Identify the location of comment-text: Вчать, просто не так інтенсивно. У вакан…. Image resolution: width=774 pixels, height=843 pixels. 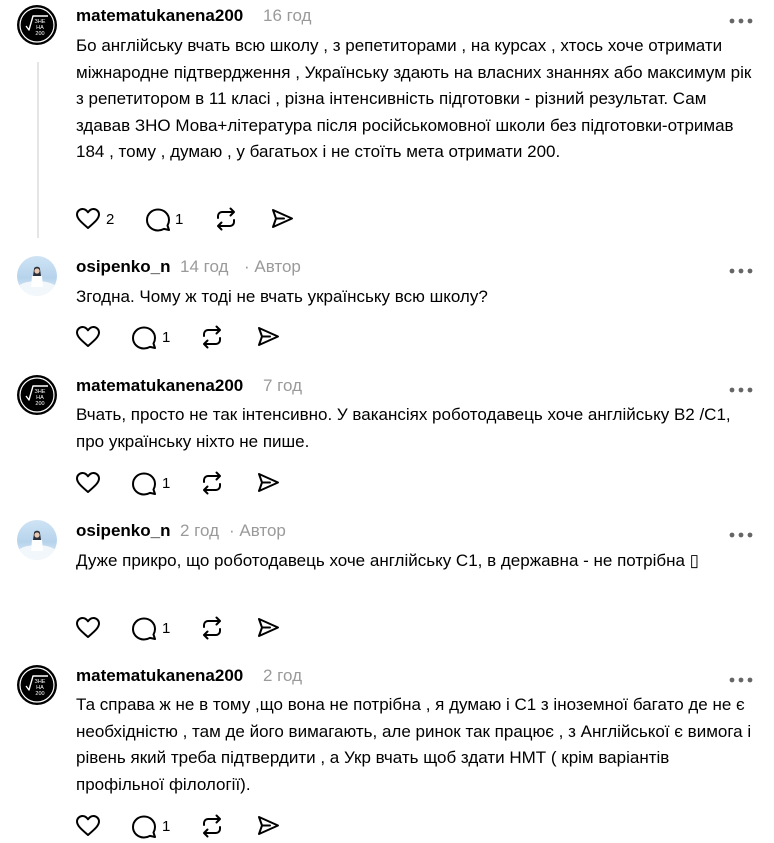
(403, 428).